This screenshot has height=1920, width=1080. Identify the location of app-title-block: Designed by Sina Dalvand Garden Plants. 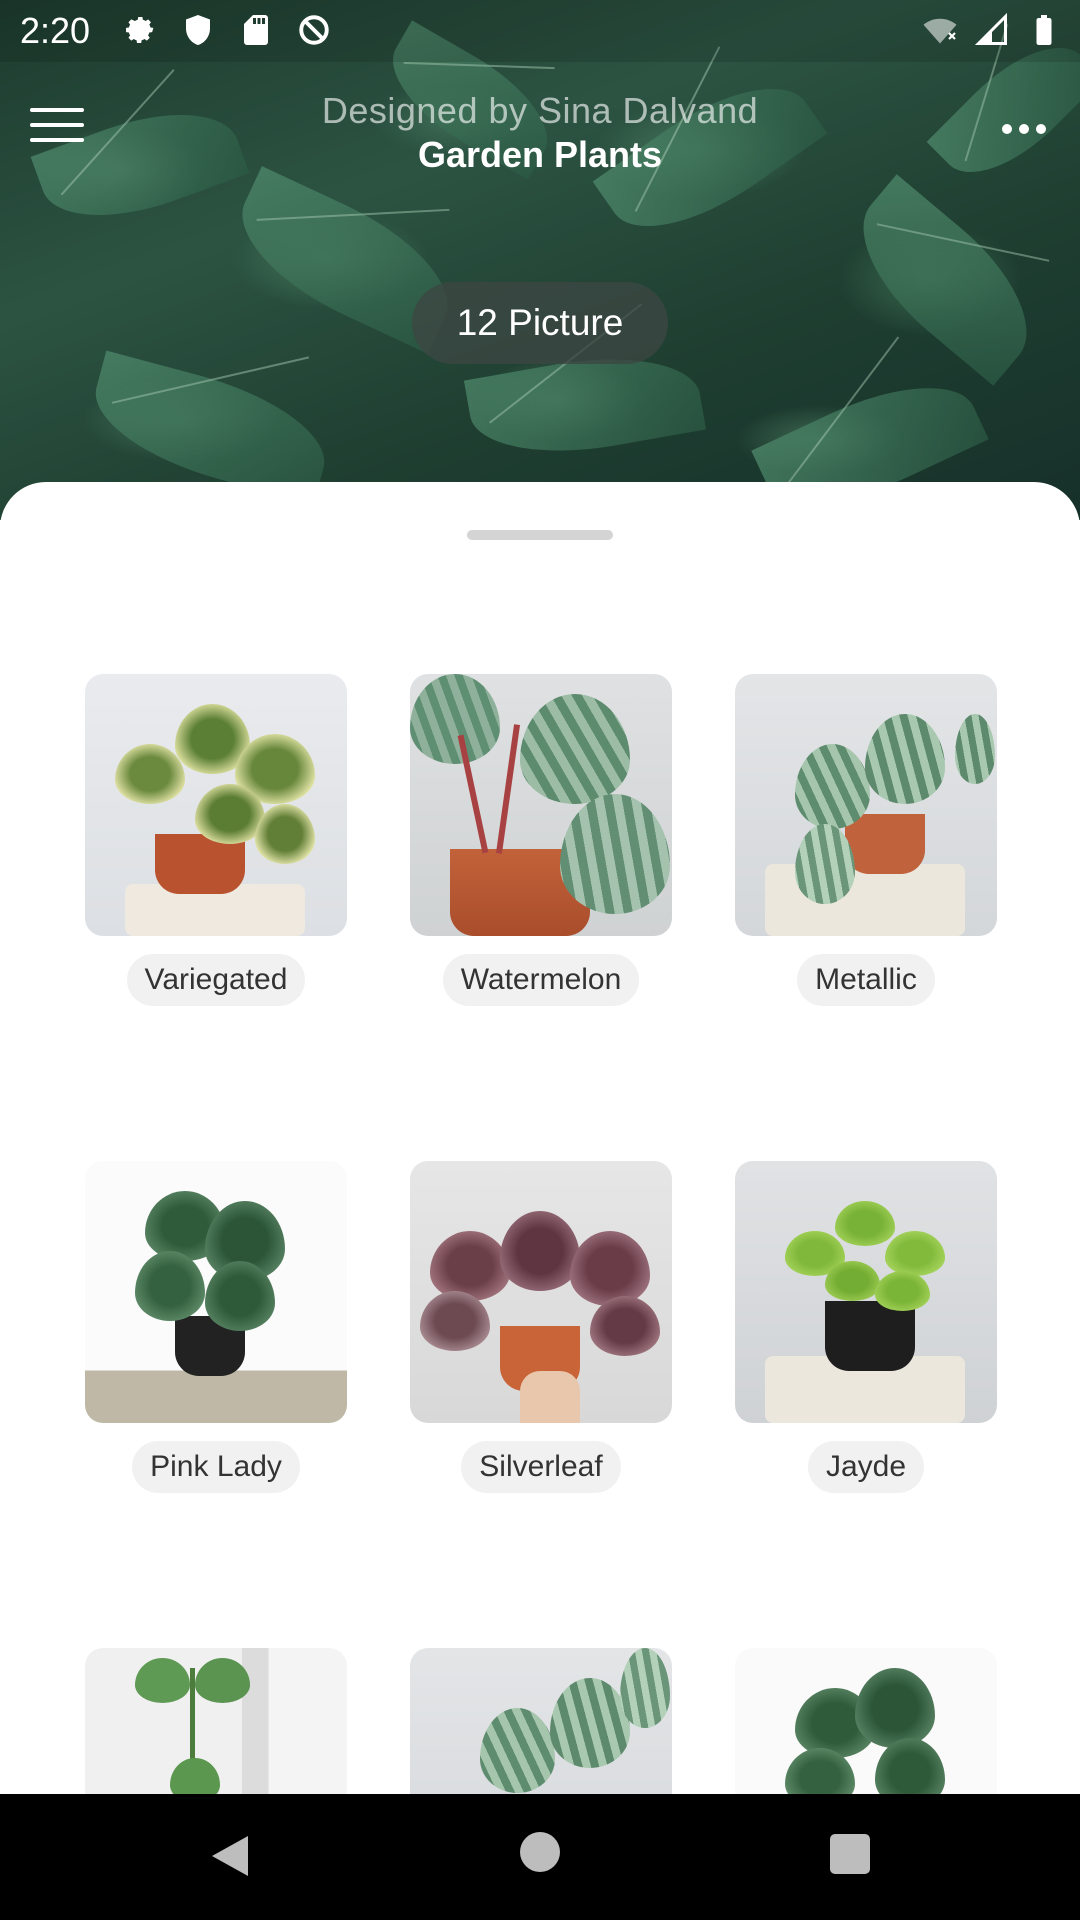
(540, 133).